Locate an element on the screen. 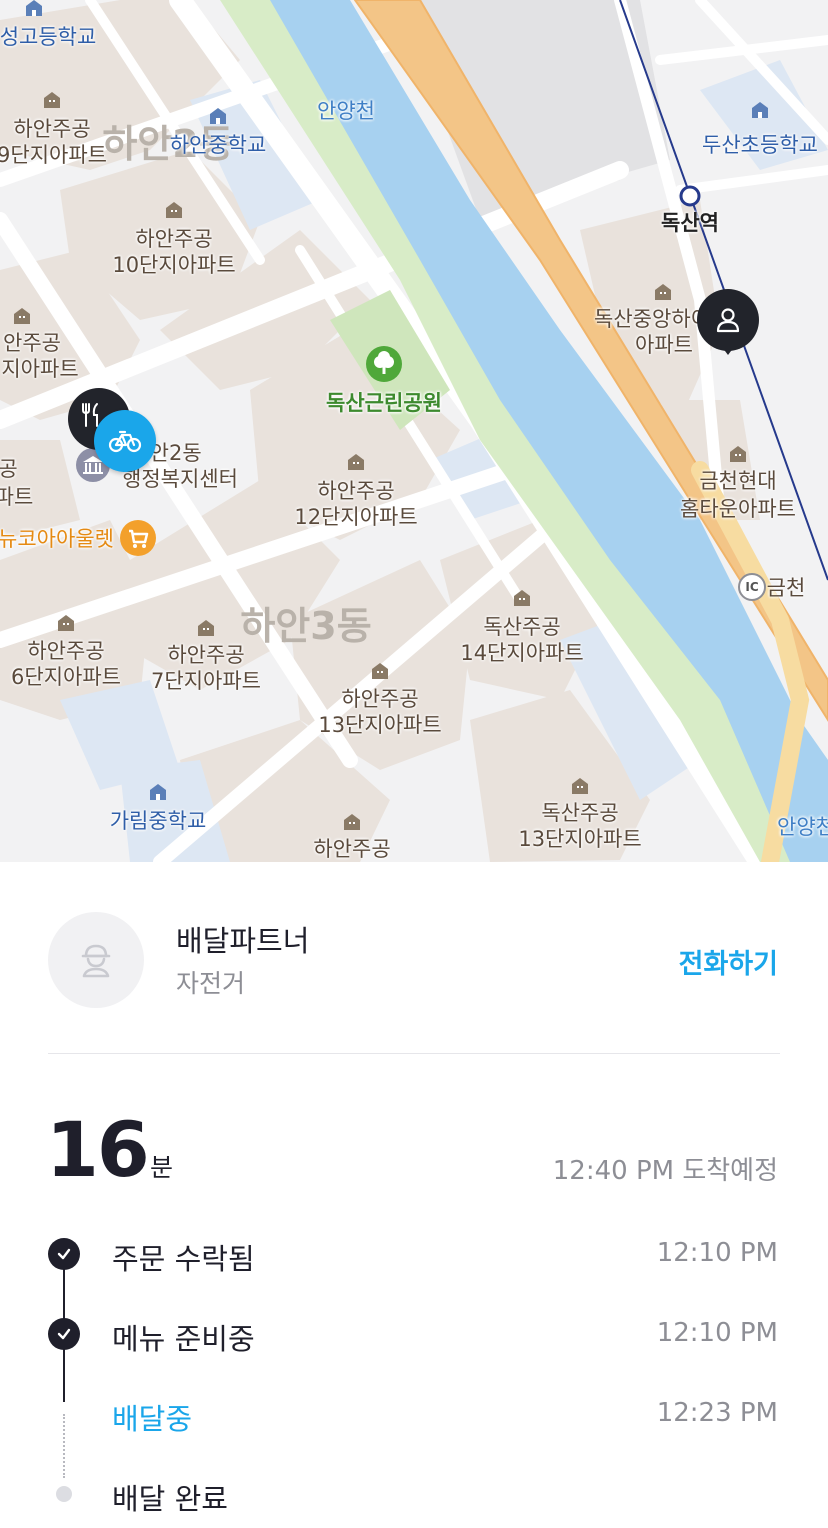 The height and width of the screenshot is (1528, 828). map-label-school: 두산초등학교 is located at coordinates (760, 145).